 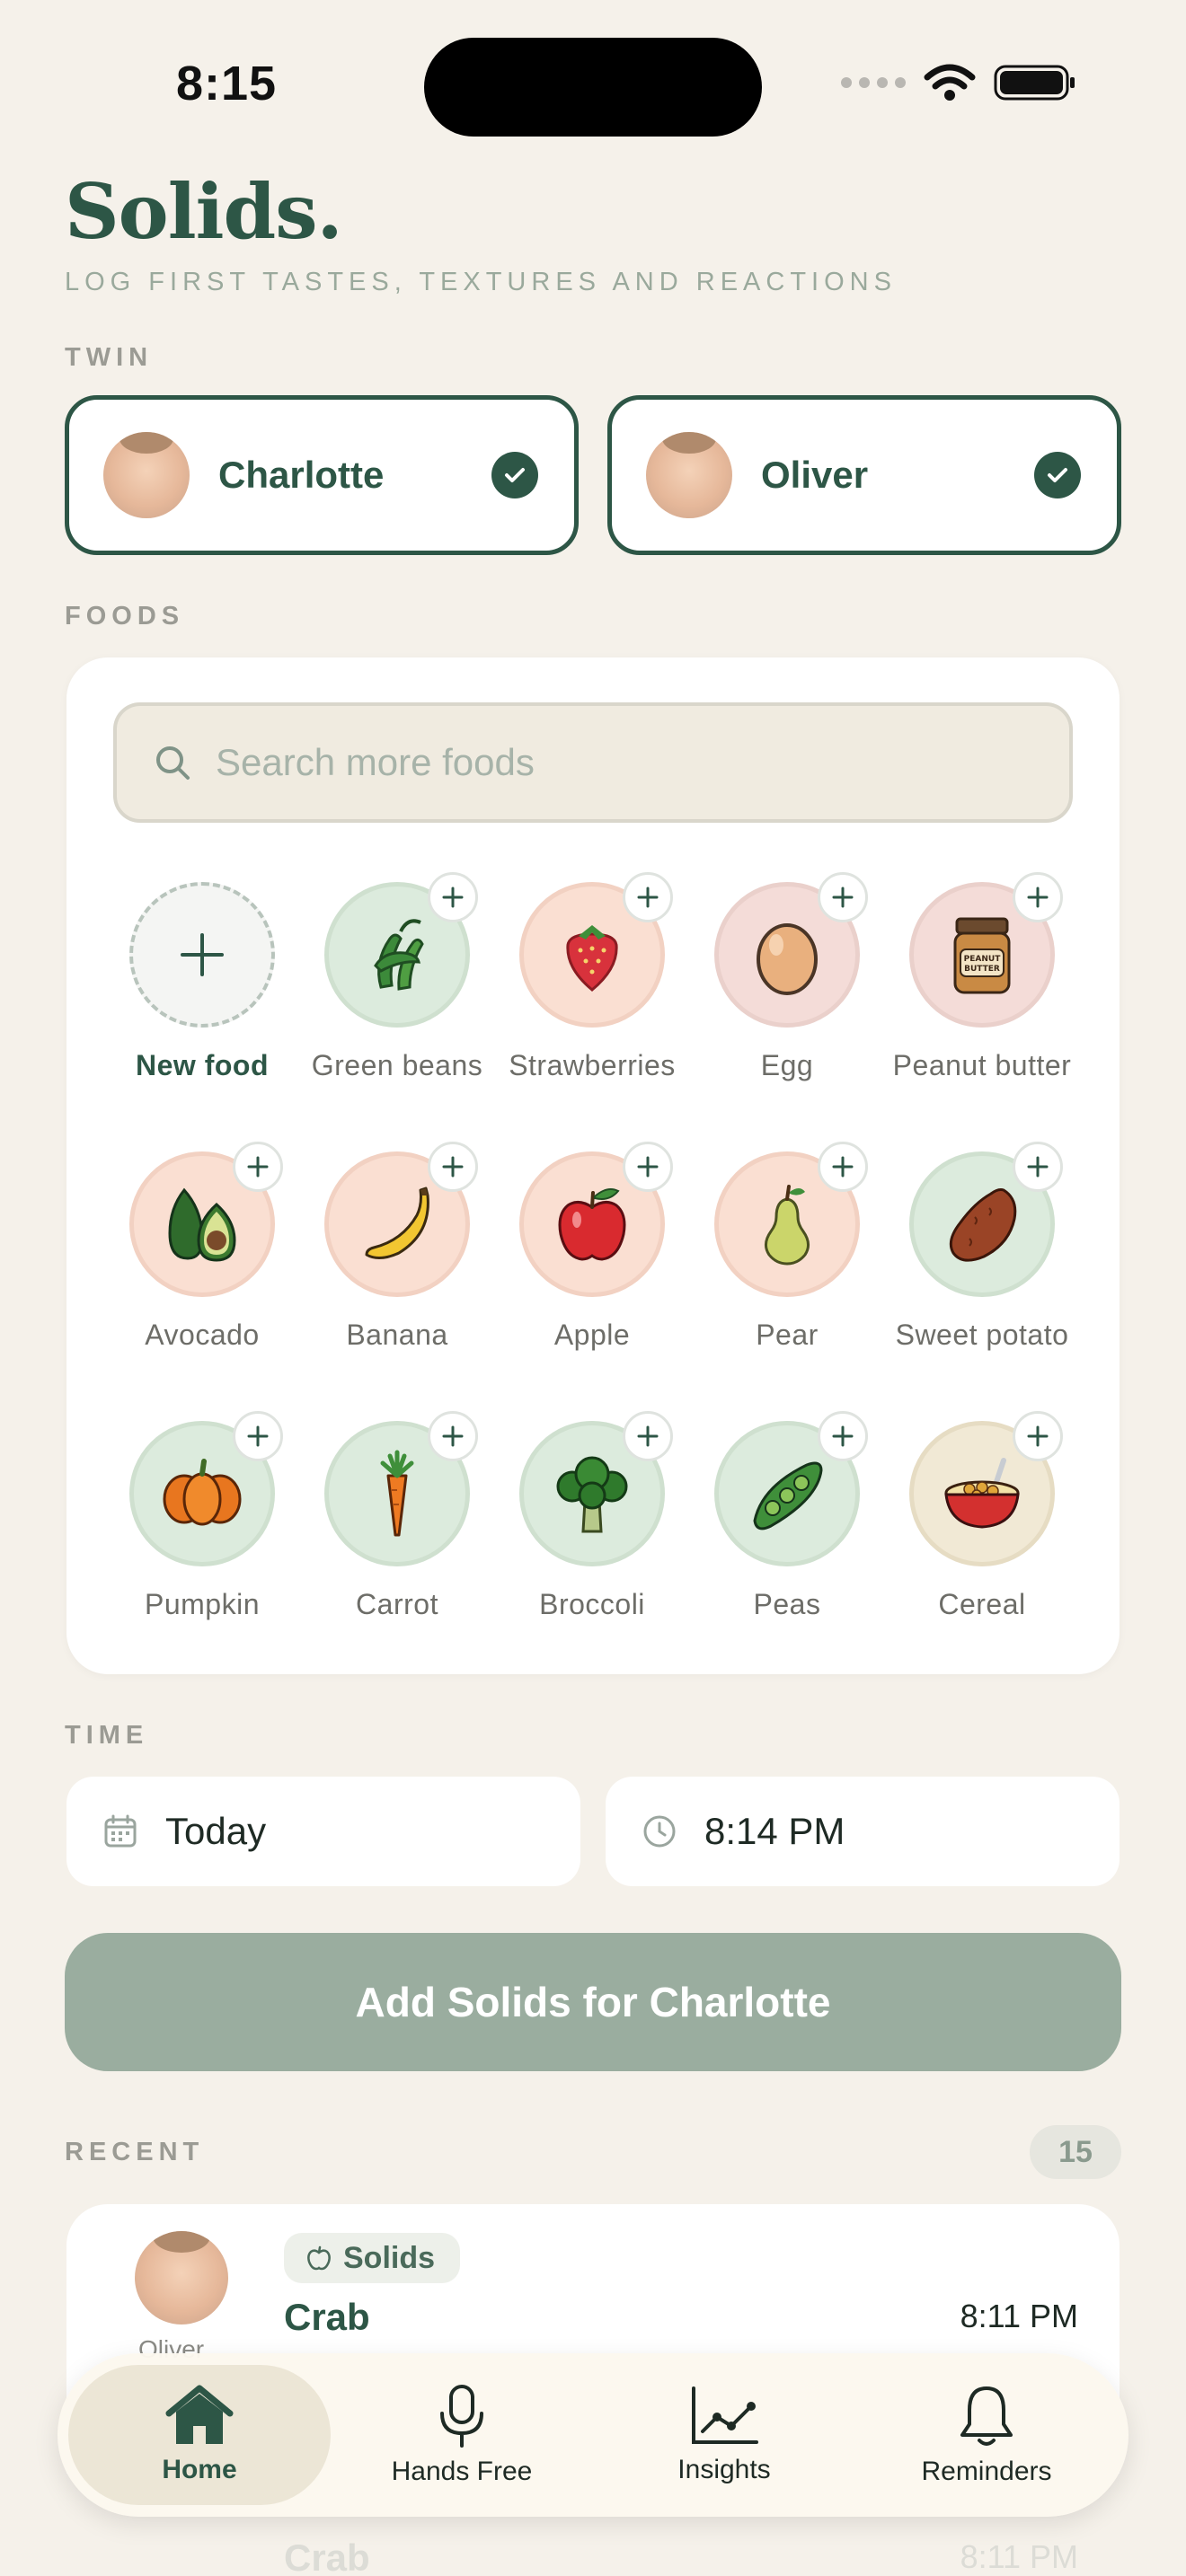 I want to click on food-label: Green beans, so click(x=397, y=1065).